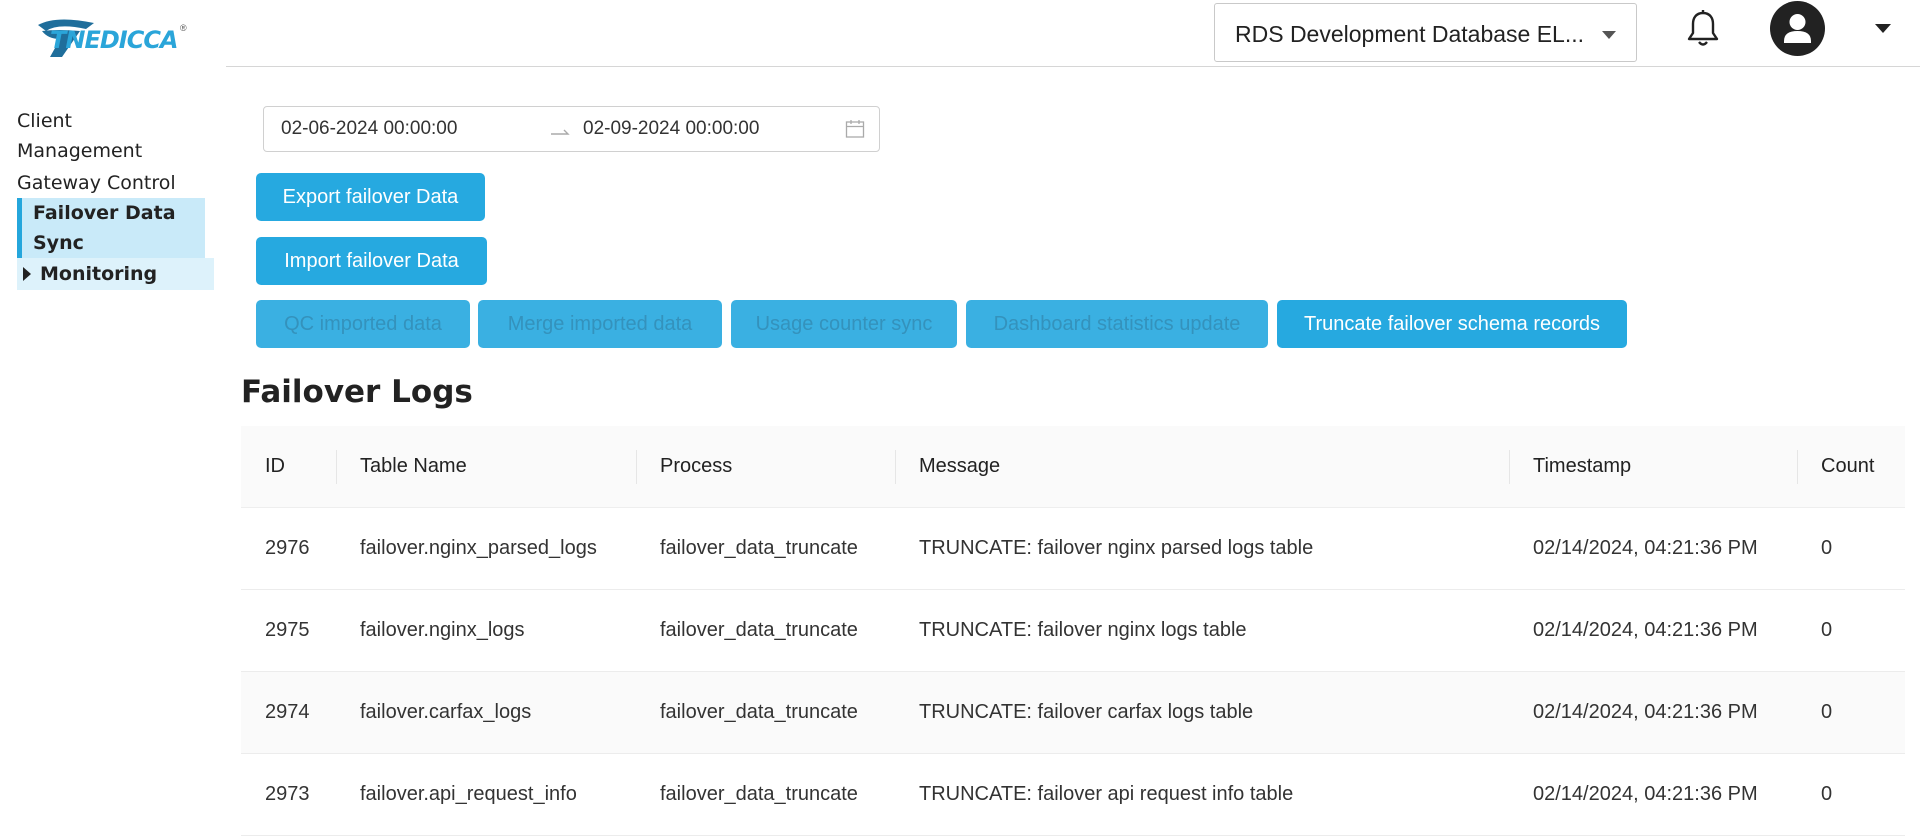  I want to click on qc-imported-data-button: QC imported data, so click(363, 324).